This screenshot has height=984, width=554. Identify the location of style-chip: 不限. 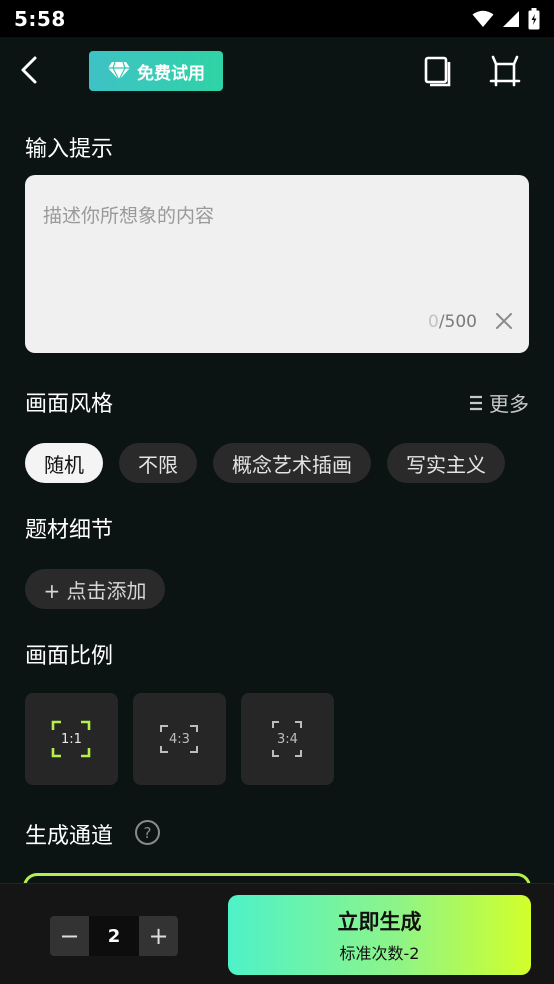
(158, 463).